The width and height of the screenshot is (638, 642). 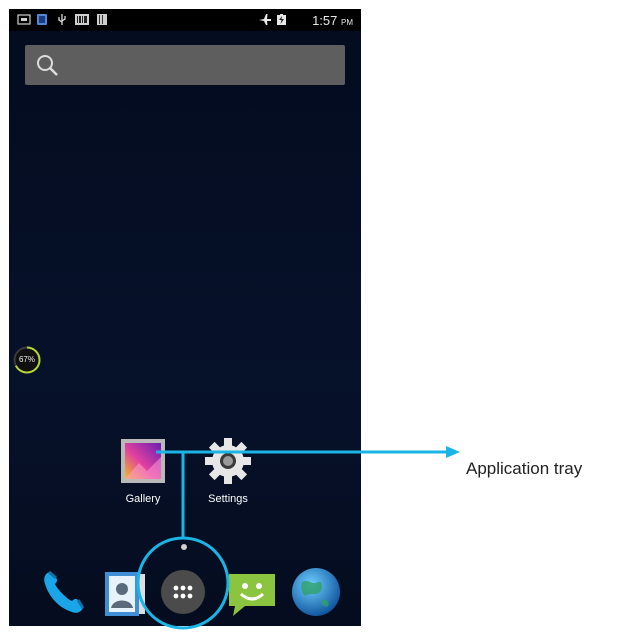 What do you see at coordinates (524, 468) in the screenshot?
I see `callout-label: Application tray` at bounding box center [524, 468].